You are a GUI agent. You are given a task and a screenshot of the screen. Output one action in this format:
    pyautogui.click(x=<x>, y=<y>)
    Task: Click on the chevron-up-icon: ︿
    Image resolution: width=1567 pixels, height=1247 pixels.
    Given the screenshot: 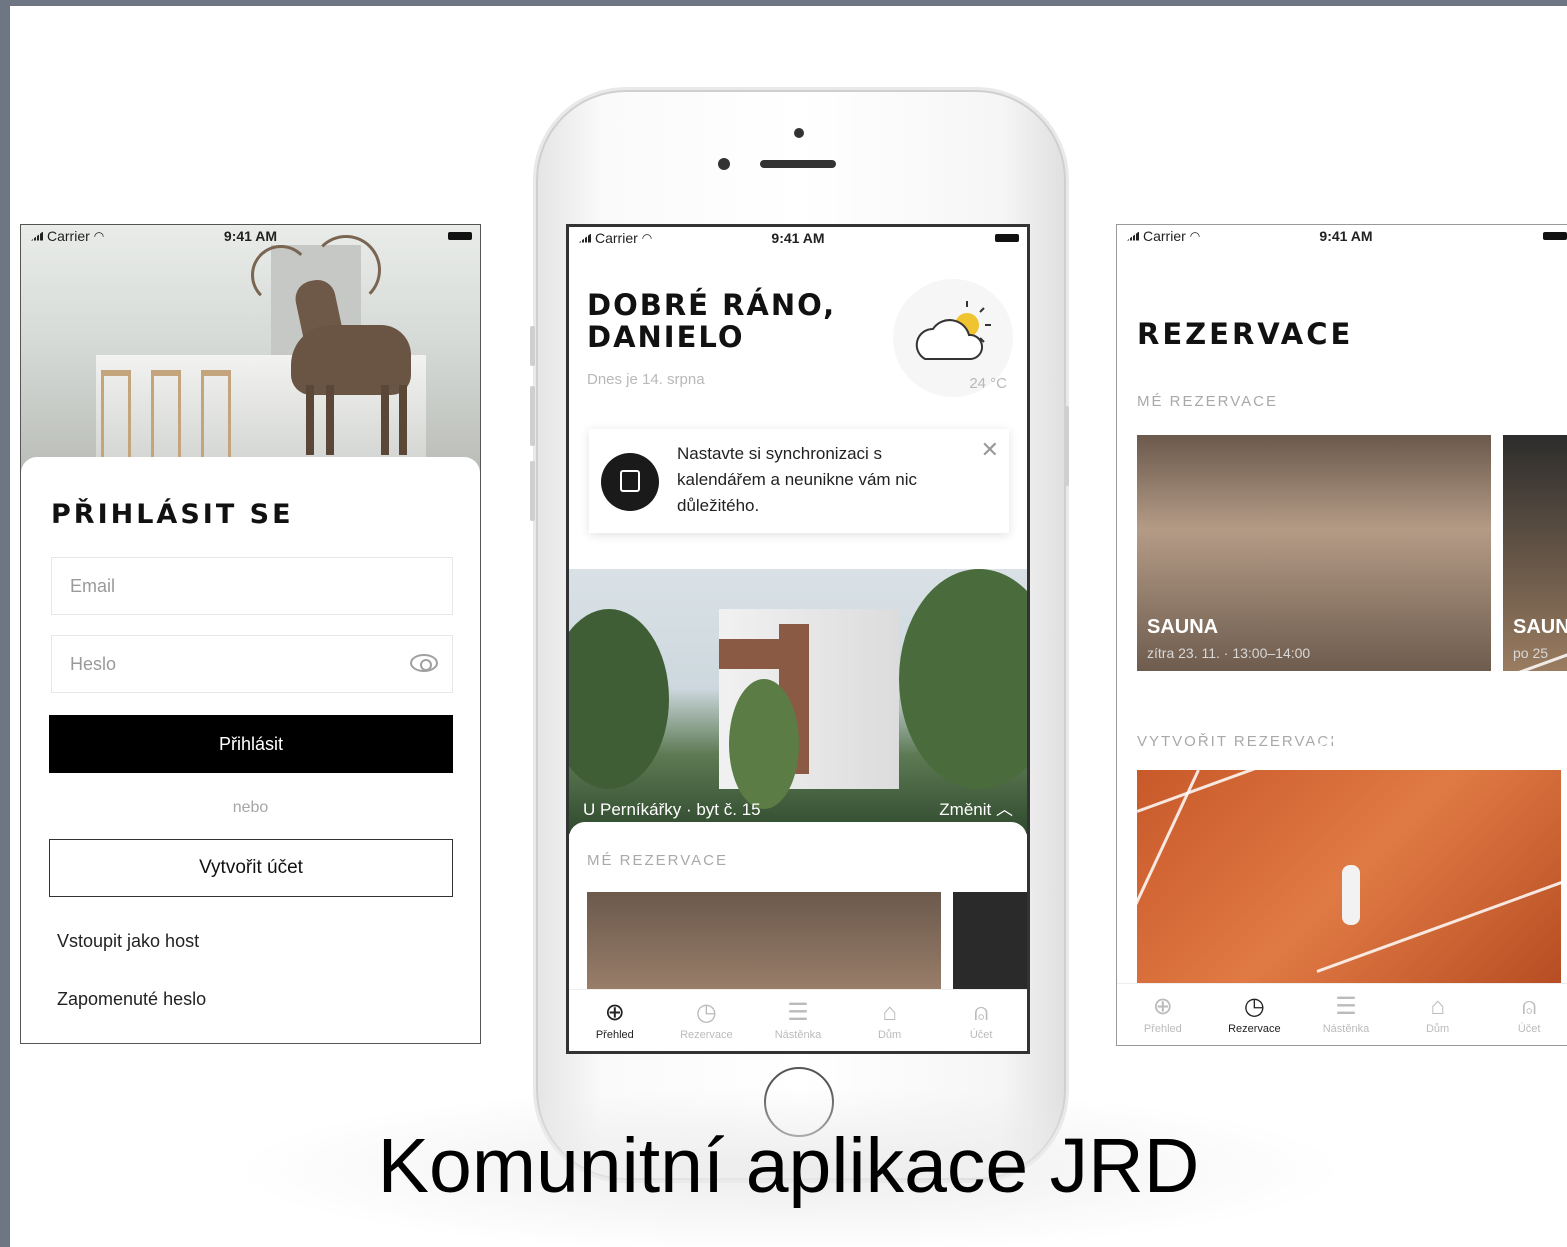 What is the action you would take?
    pyautogui.click(x=1004, y=809)
    